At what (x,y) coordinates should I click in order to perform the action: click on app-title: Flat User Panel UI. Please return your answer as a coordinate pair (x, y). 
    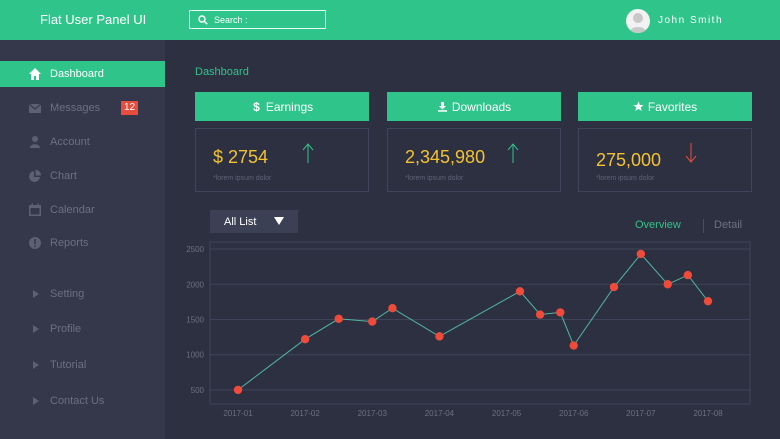
    Looking at the image, I should click on (93, 19).